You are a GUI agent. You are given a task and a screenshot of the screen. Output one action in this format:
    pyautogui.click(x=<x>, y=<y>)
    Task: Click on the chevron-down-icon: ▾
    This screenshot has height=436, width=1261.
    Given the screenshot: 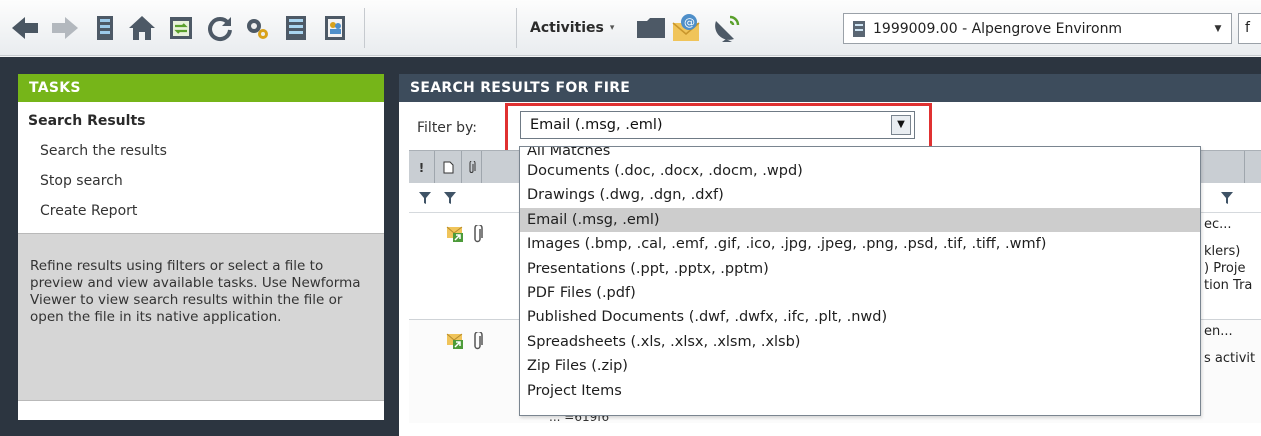 What is the action you would take?
    pyautogui.click(x=612, y=28)
    